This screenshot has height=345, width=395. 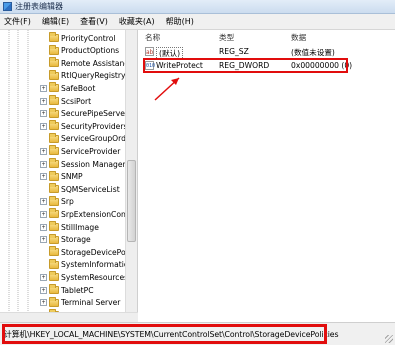 I want to click on tree-item: + SecurePipeServers, so click(x=86, y=113).